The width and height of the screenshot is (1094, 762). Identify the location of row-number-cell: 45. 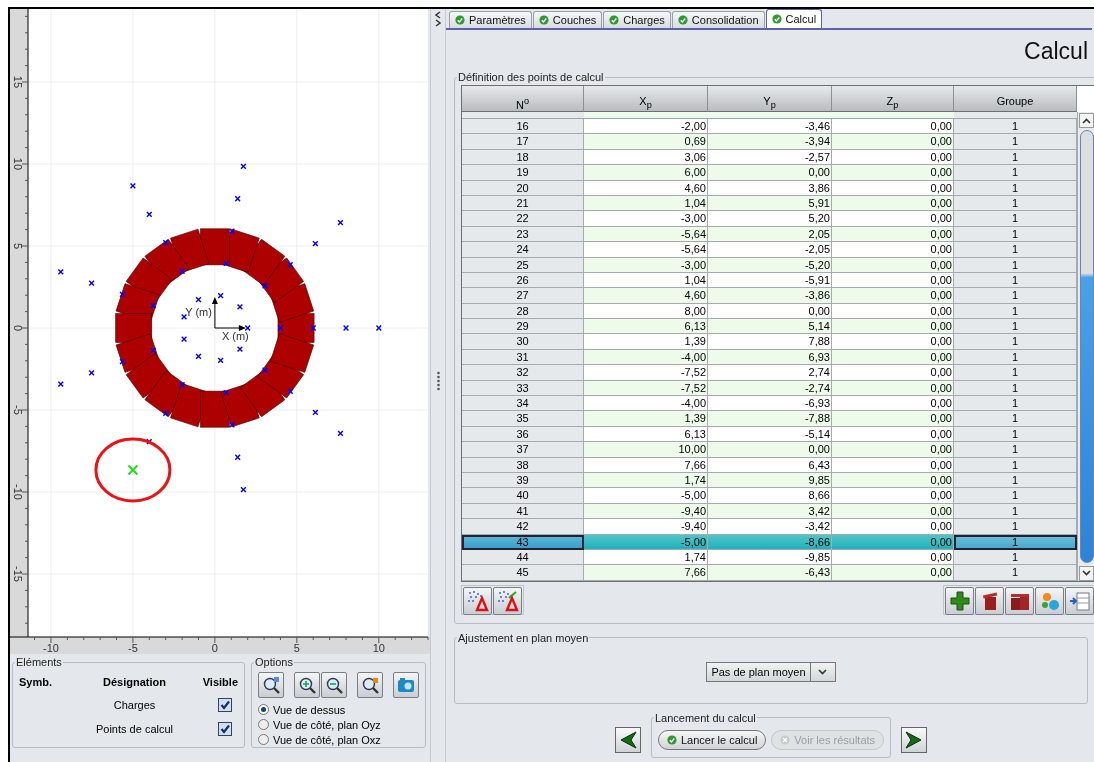
(523, 573).